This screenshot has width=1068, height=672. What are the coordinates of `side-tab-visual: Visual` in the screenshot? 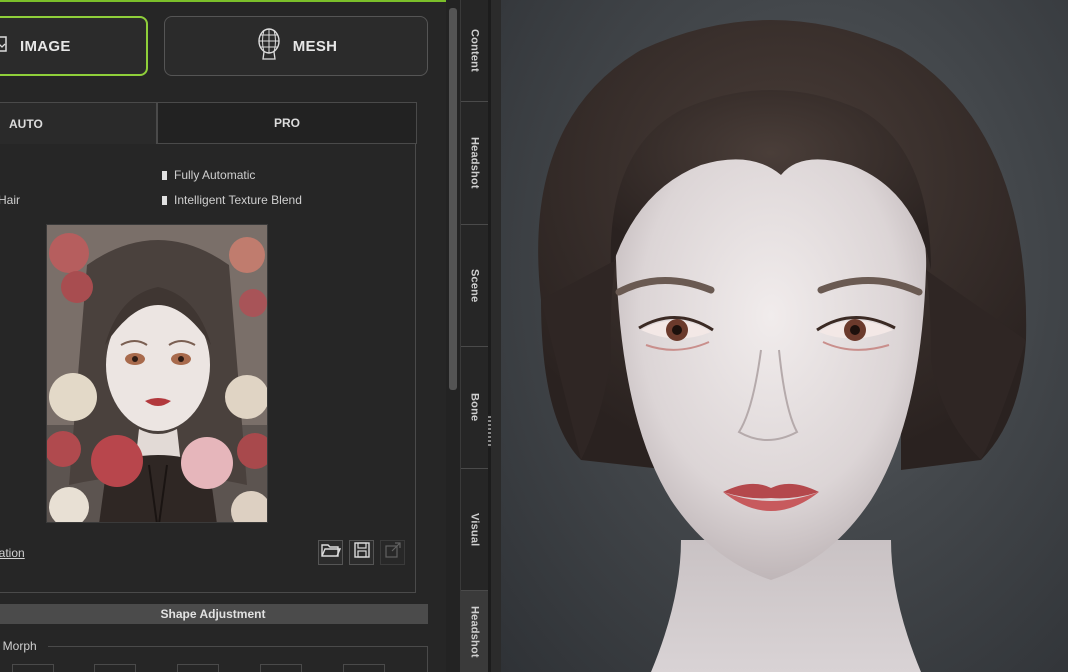 It's located at (474, 530).